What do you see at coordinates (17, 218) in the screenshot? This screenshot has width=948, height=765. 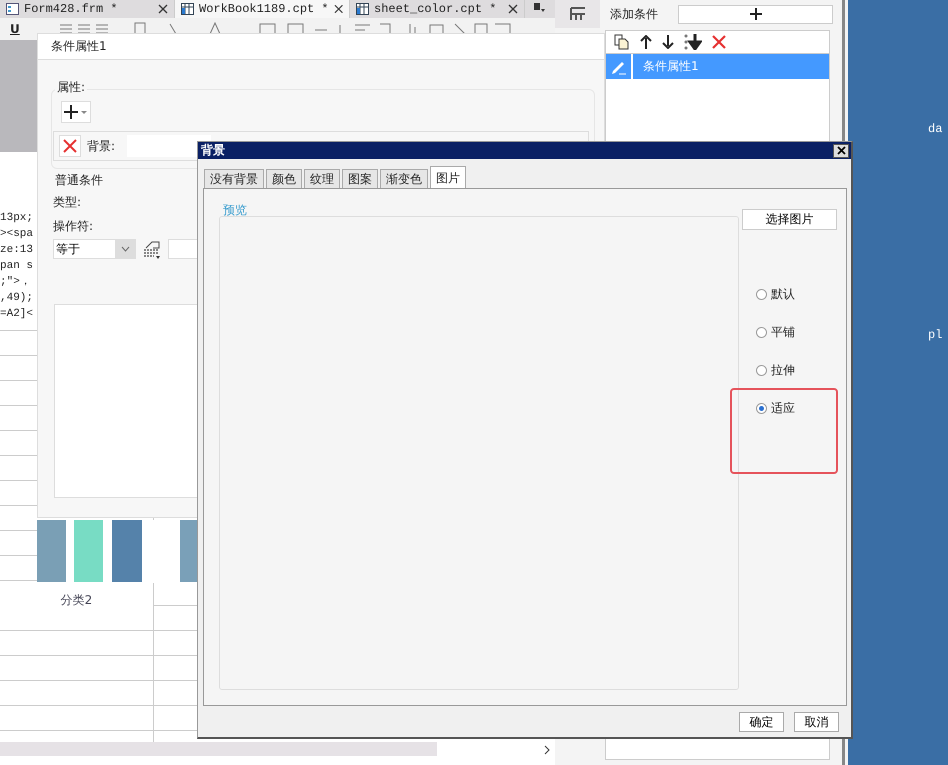 I see `code-line: 13px;` at bounding box center [17, 218].